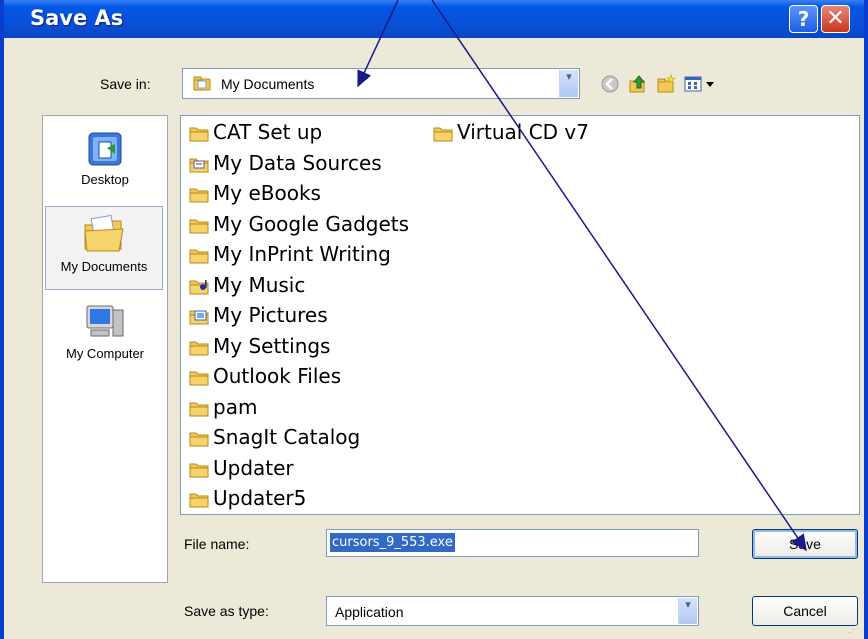 This screenshot has width=868, height=639. I want to click on data-sources-folder-icon, so click(199, 165).